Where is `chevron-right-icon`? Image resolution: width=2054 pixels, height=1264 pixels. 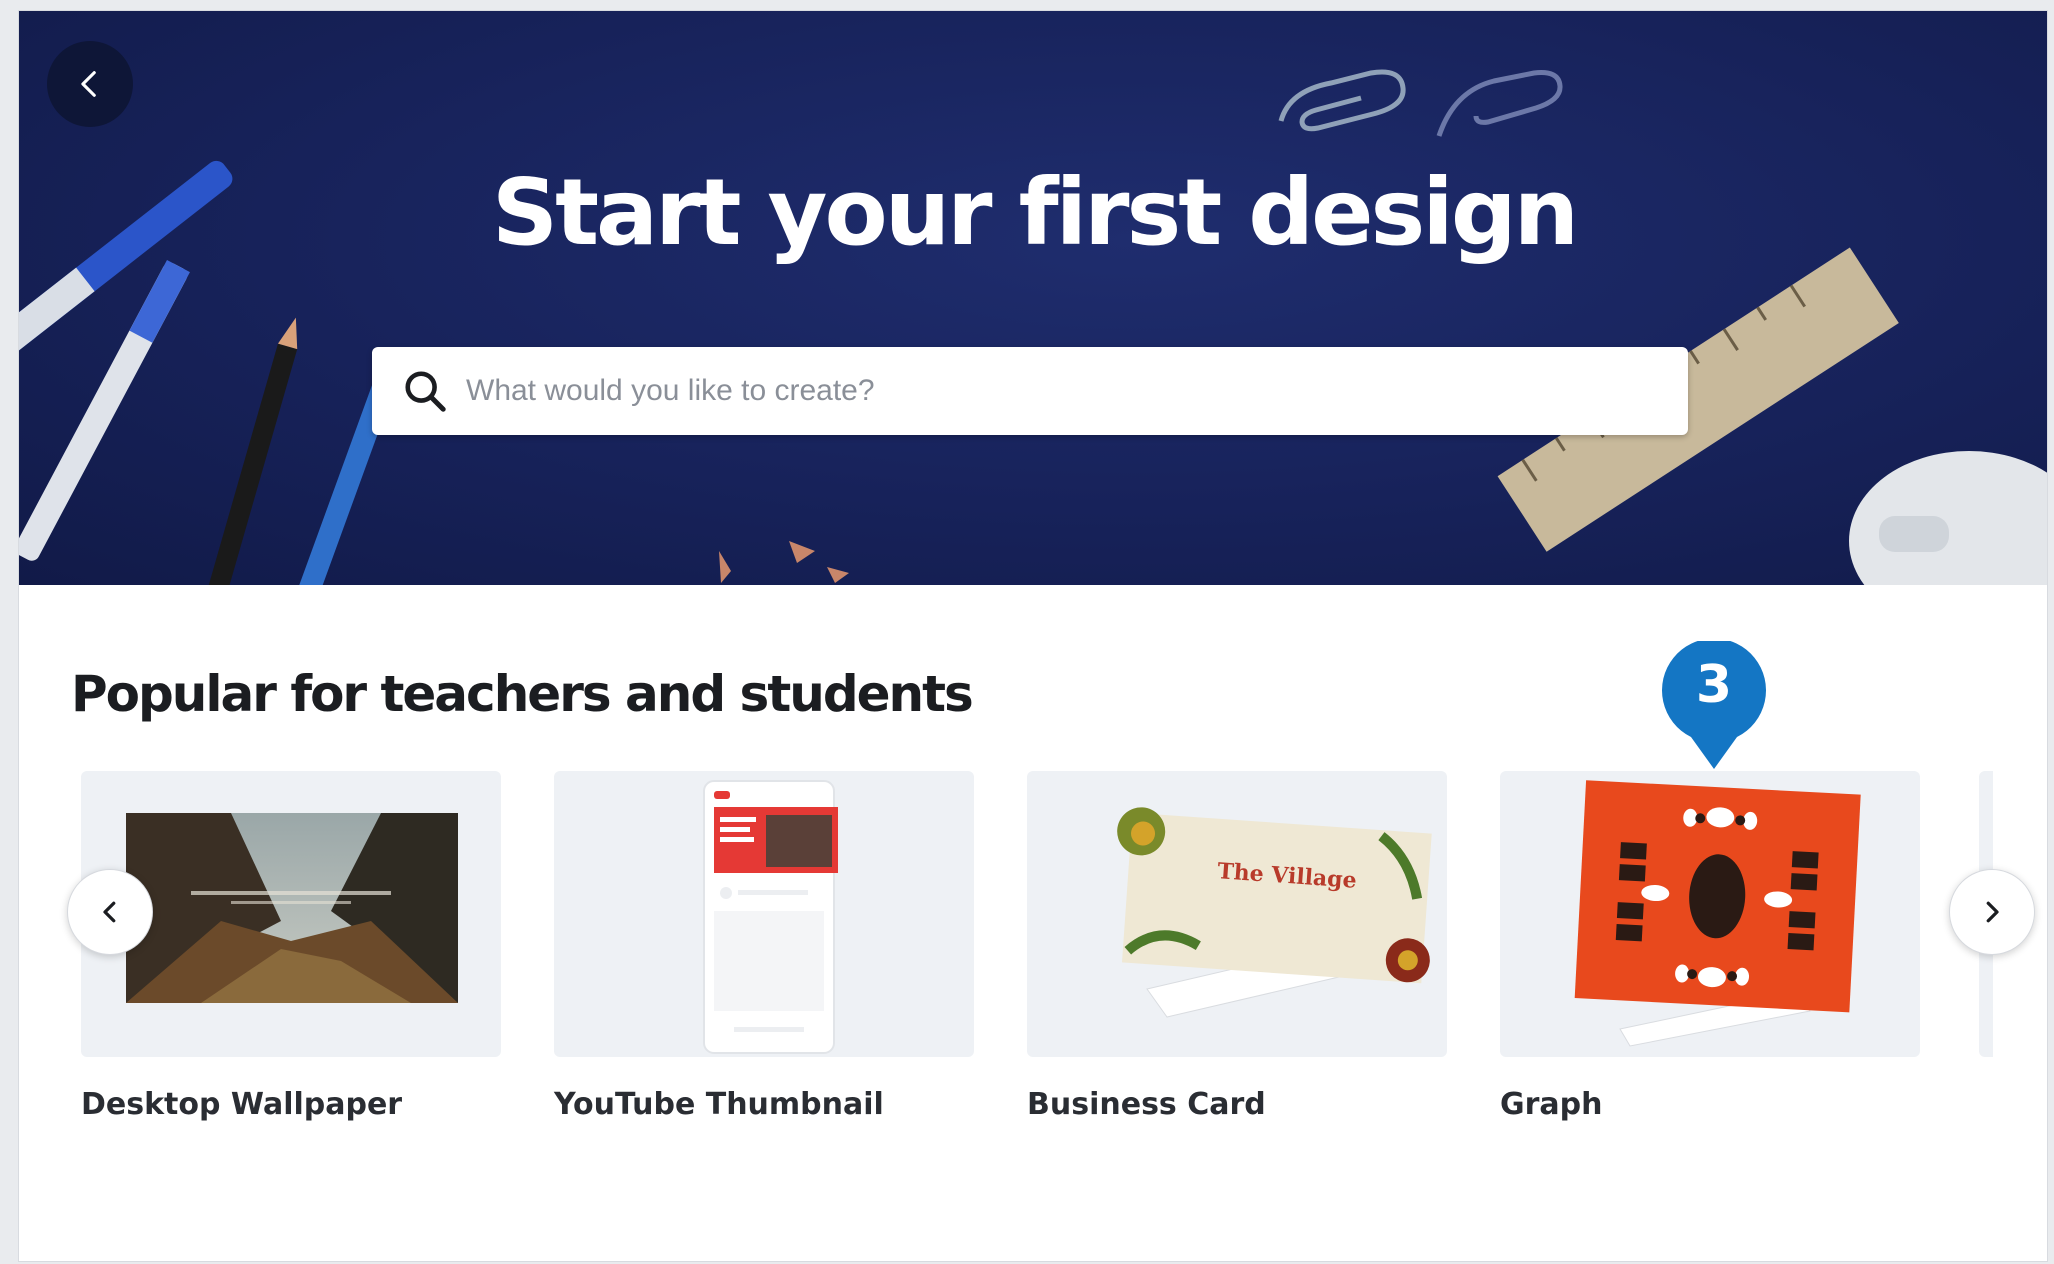 chevron-right-icon is located at coordinates (1992, 912).